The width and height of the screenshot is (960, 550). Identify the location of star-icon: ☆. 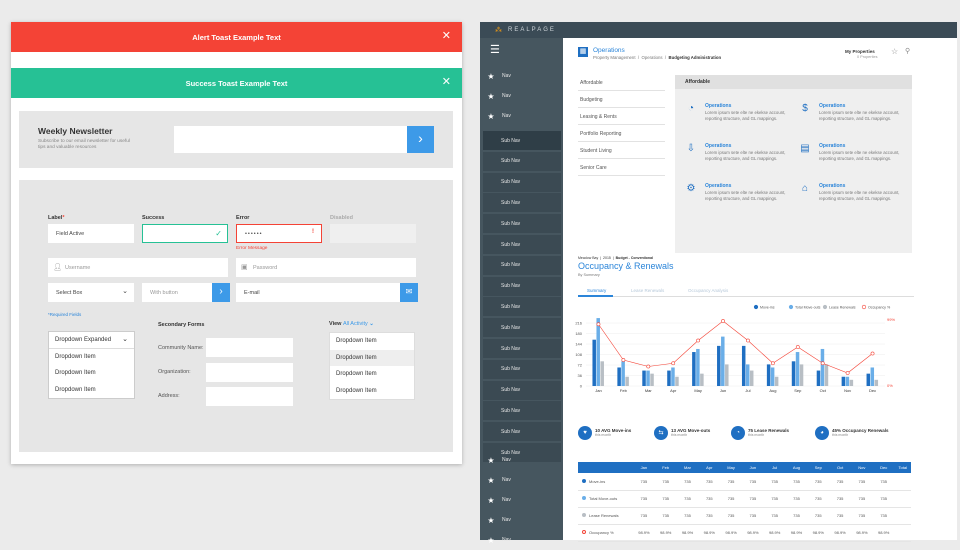
(894, 51).